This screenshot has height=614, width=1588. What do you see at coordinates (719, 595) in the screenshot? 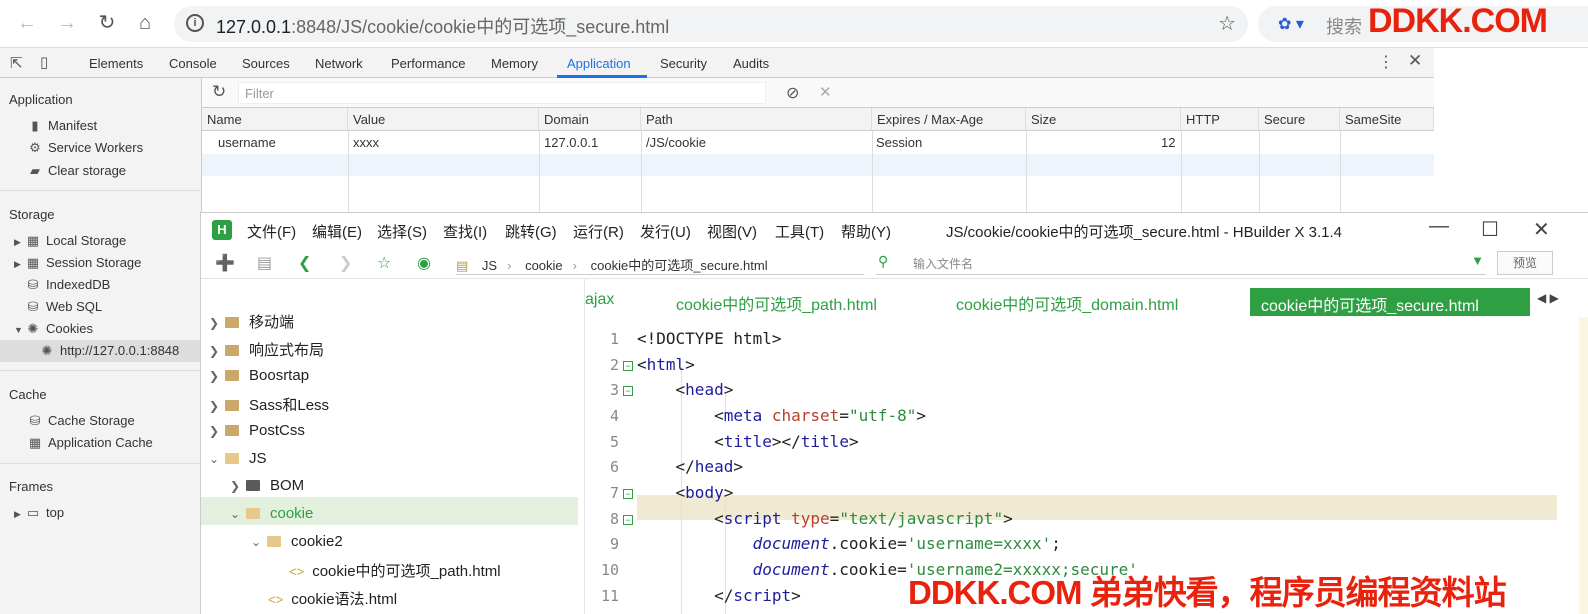
I see `code-line-11: </script>` at bounding box center [719, 595].